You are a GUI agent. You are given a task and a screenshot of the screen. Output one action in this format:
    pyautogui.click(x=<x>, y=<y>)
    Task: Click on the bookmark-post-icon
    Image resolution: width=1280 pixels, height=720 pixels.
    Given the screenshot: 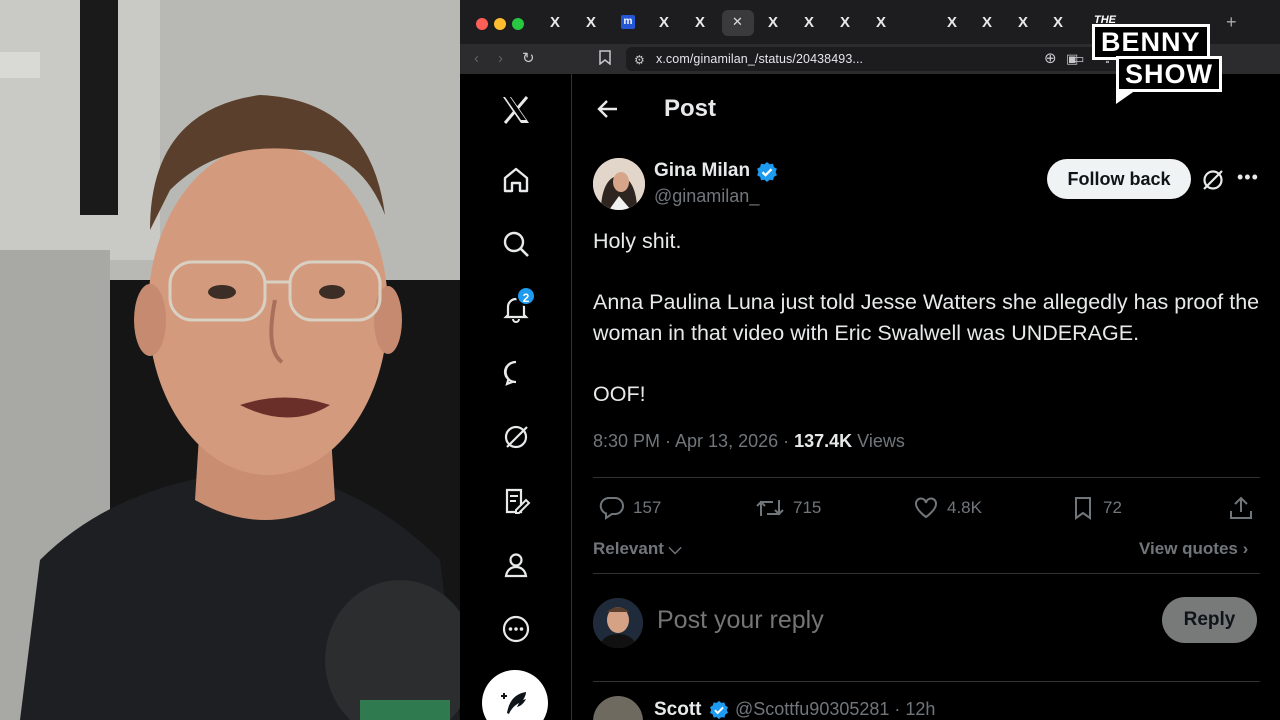 What is the action you would take?
    pyautogui.click(x=1083, y=508)
    